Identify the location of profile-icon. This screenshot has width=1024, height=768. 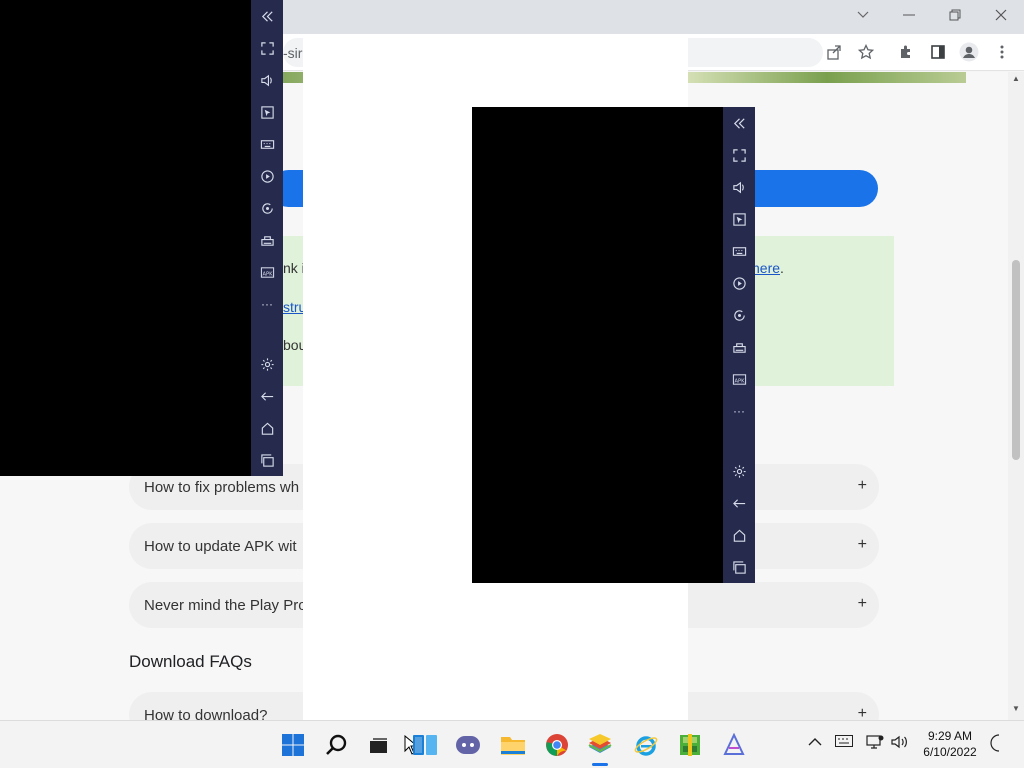
(969, 52).